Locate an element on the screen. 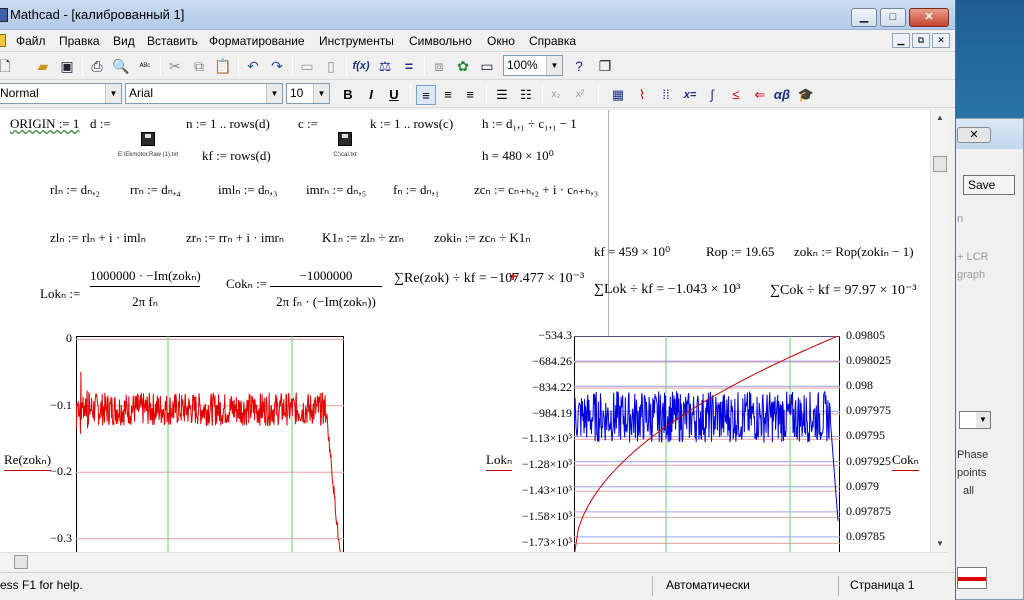  font-size-select: 10 ▼ is located at coordinates (308, 93).